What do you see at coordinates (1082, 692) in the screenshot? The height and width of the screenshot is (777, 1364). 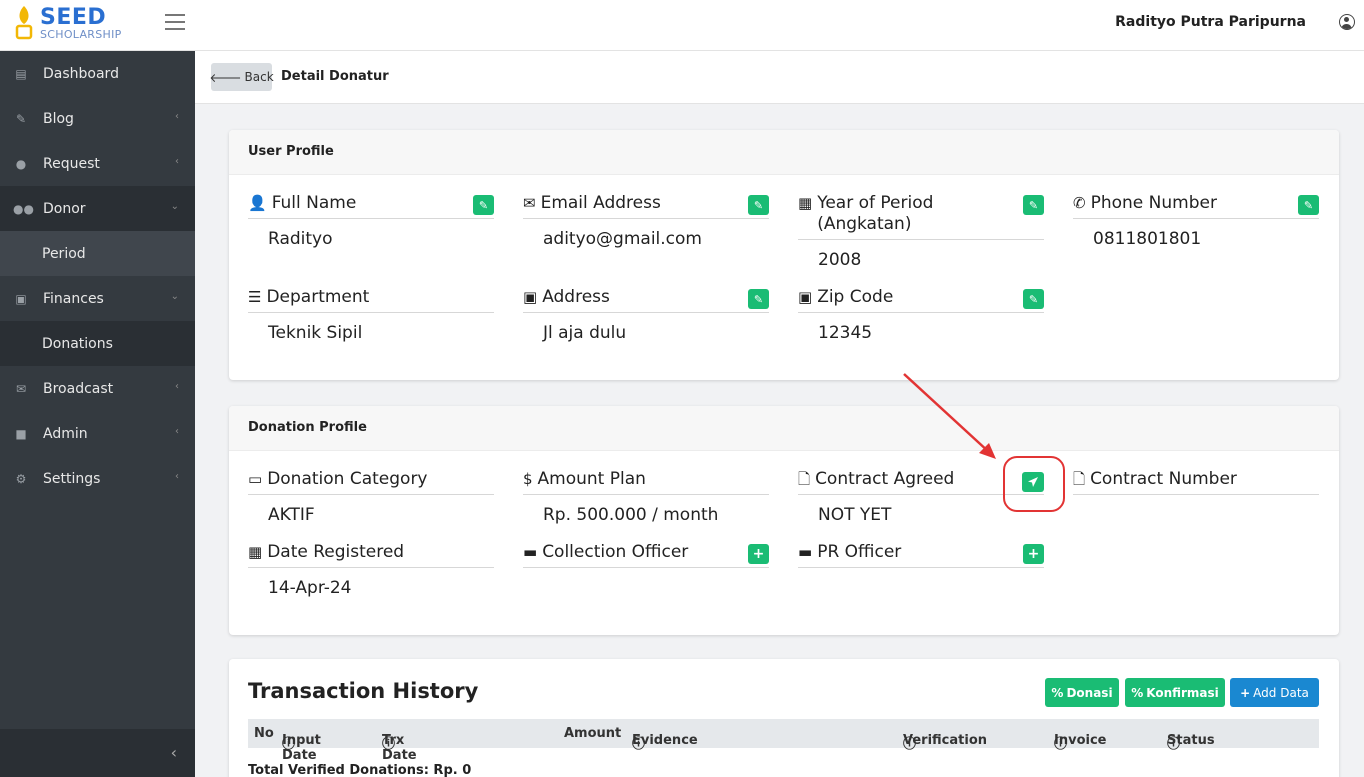 I see `donasi-button: % Donasi` at bounding box center [1082, 692].